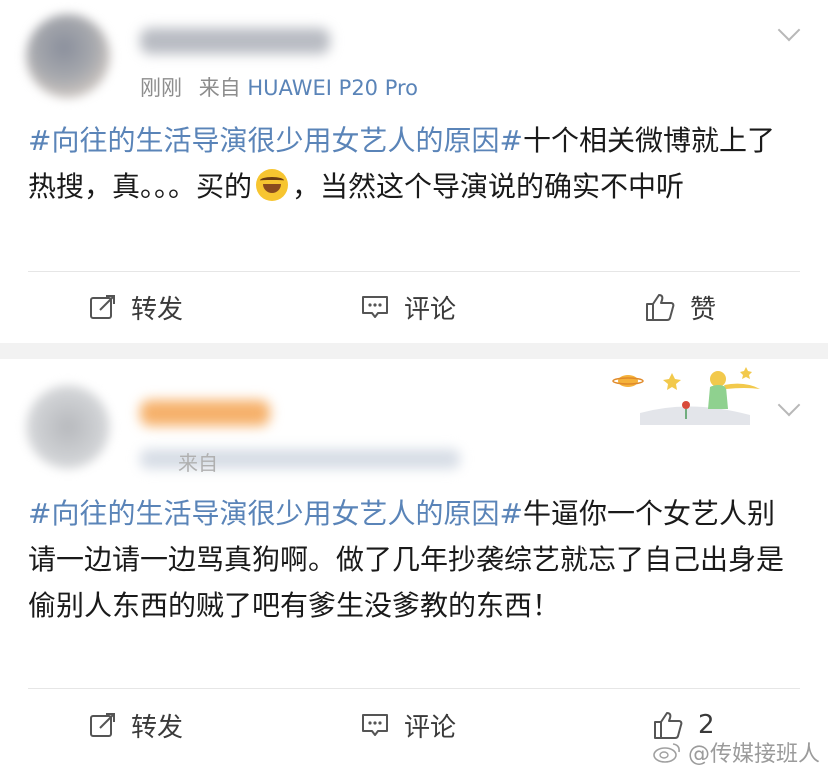 The image size is (828, 775). I want to click on like-label: 赞, so click(703, 309).